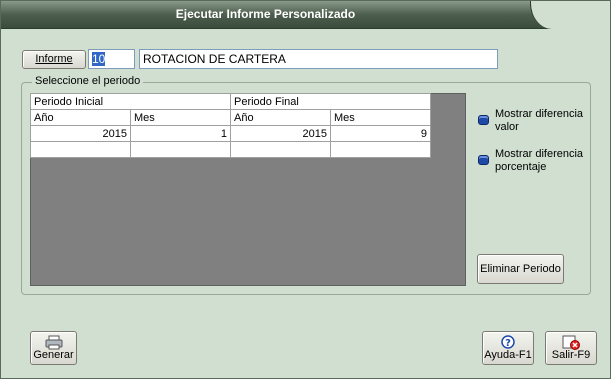 Image resolution: width=611 pixels, height=379 pixels. I want to click on col-initial-year: Año, so click(80, 117).